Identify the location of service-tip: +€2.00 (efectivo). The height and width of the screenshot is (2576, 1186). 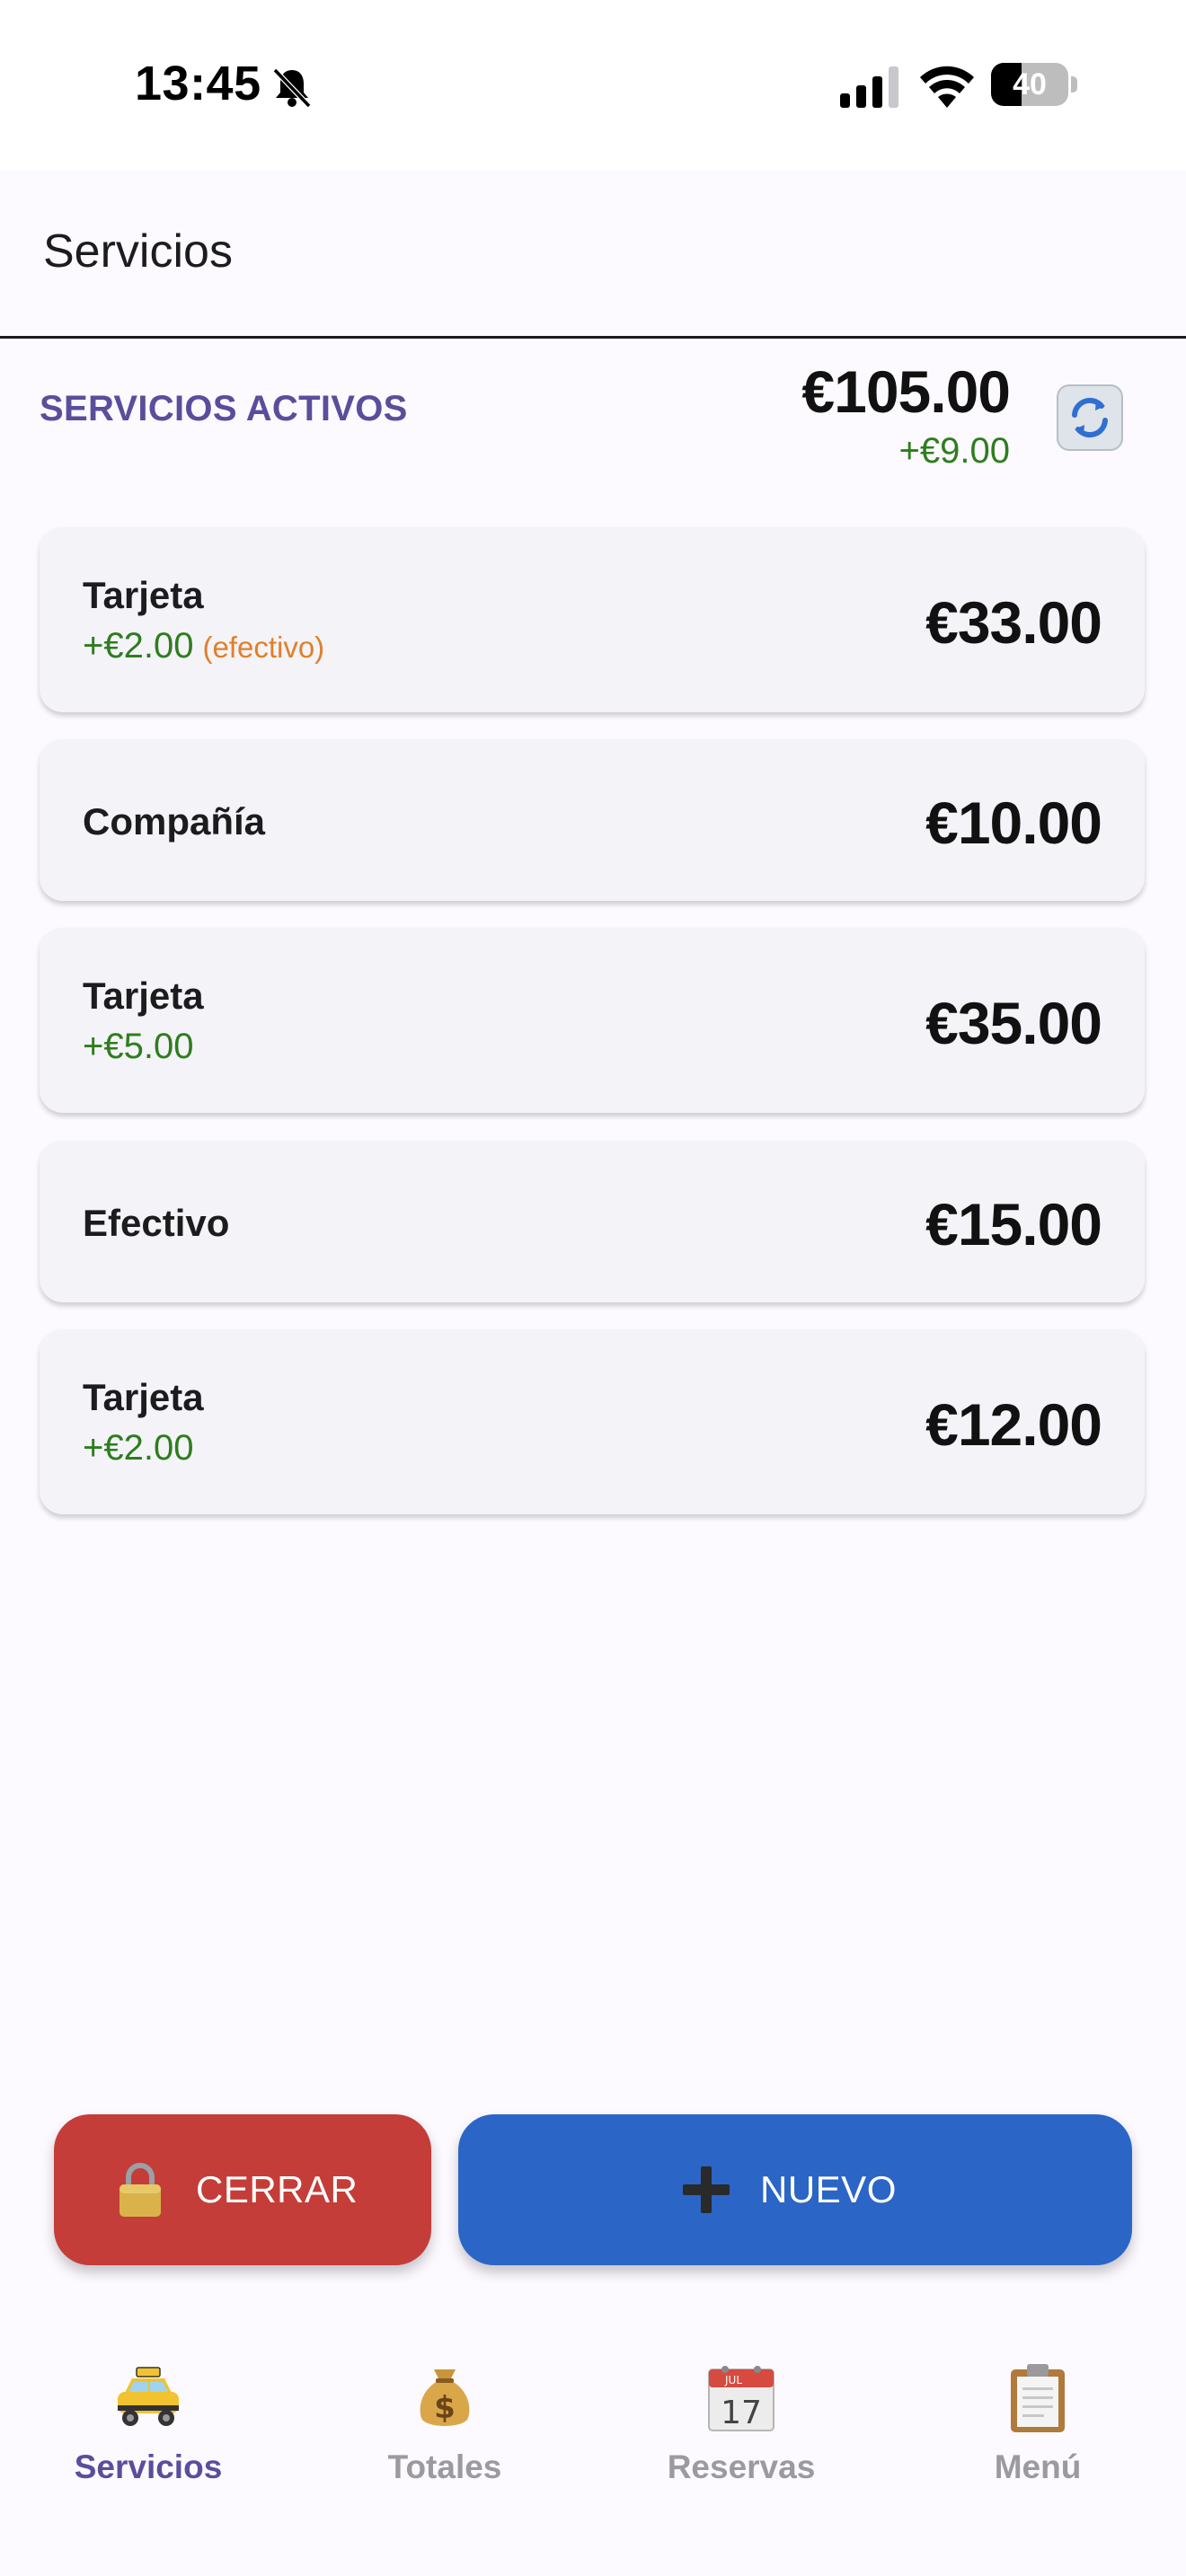
(204, 646).